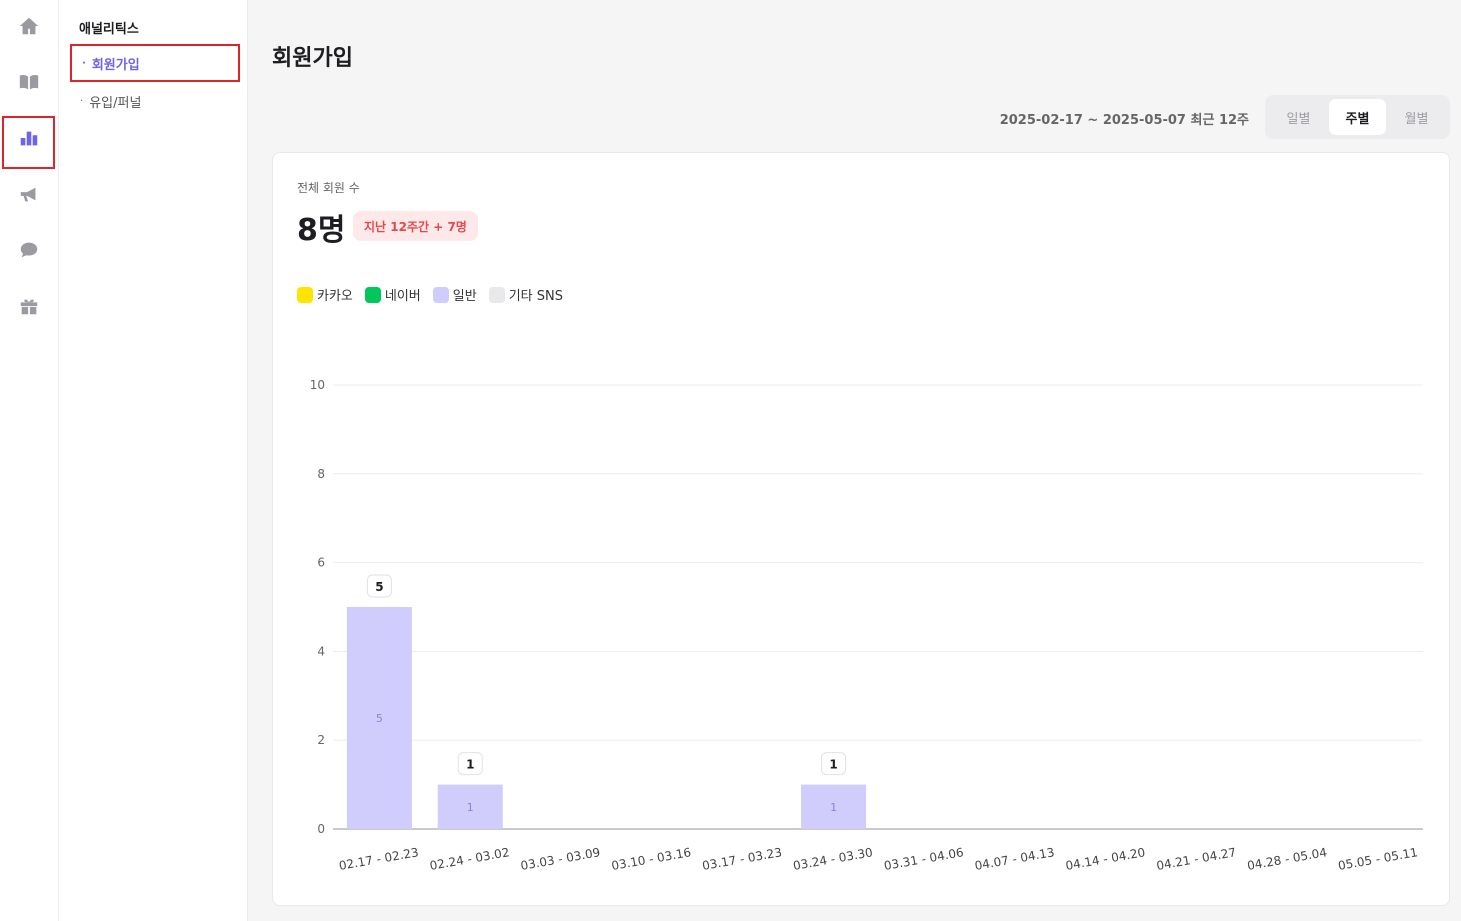 This screenshot has height=921, width=1461. Describe the element at coordinates (379, 859) in the screenshot. I see `x-tick-label: 02.17 - 02.23` at that location.